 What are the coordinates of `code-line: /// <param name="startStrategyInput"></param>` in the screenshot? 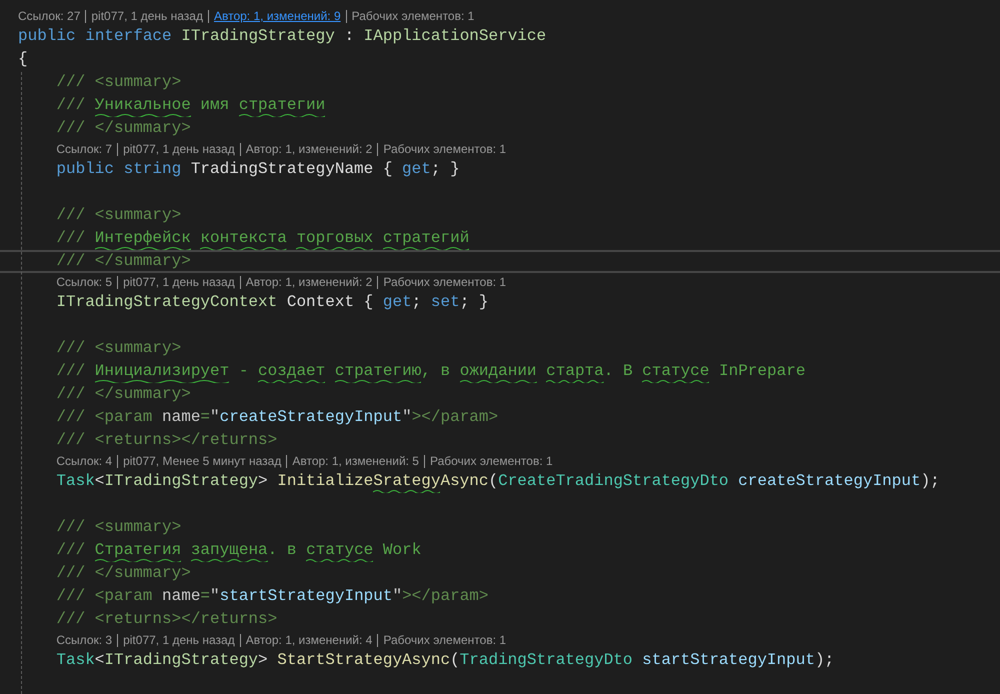 It's located at (272, 596).